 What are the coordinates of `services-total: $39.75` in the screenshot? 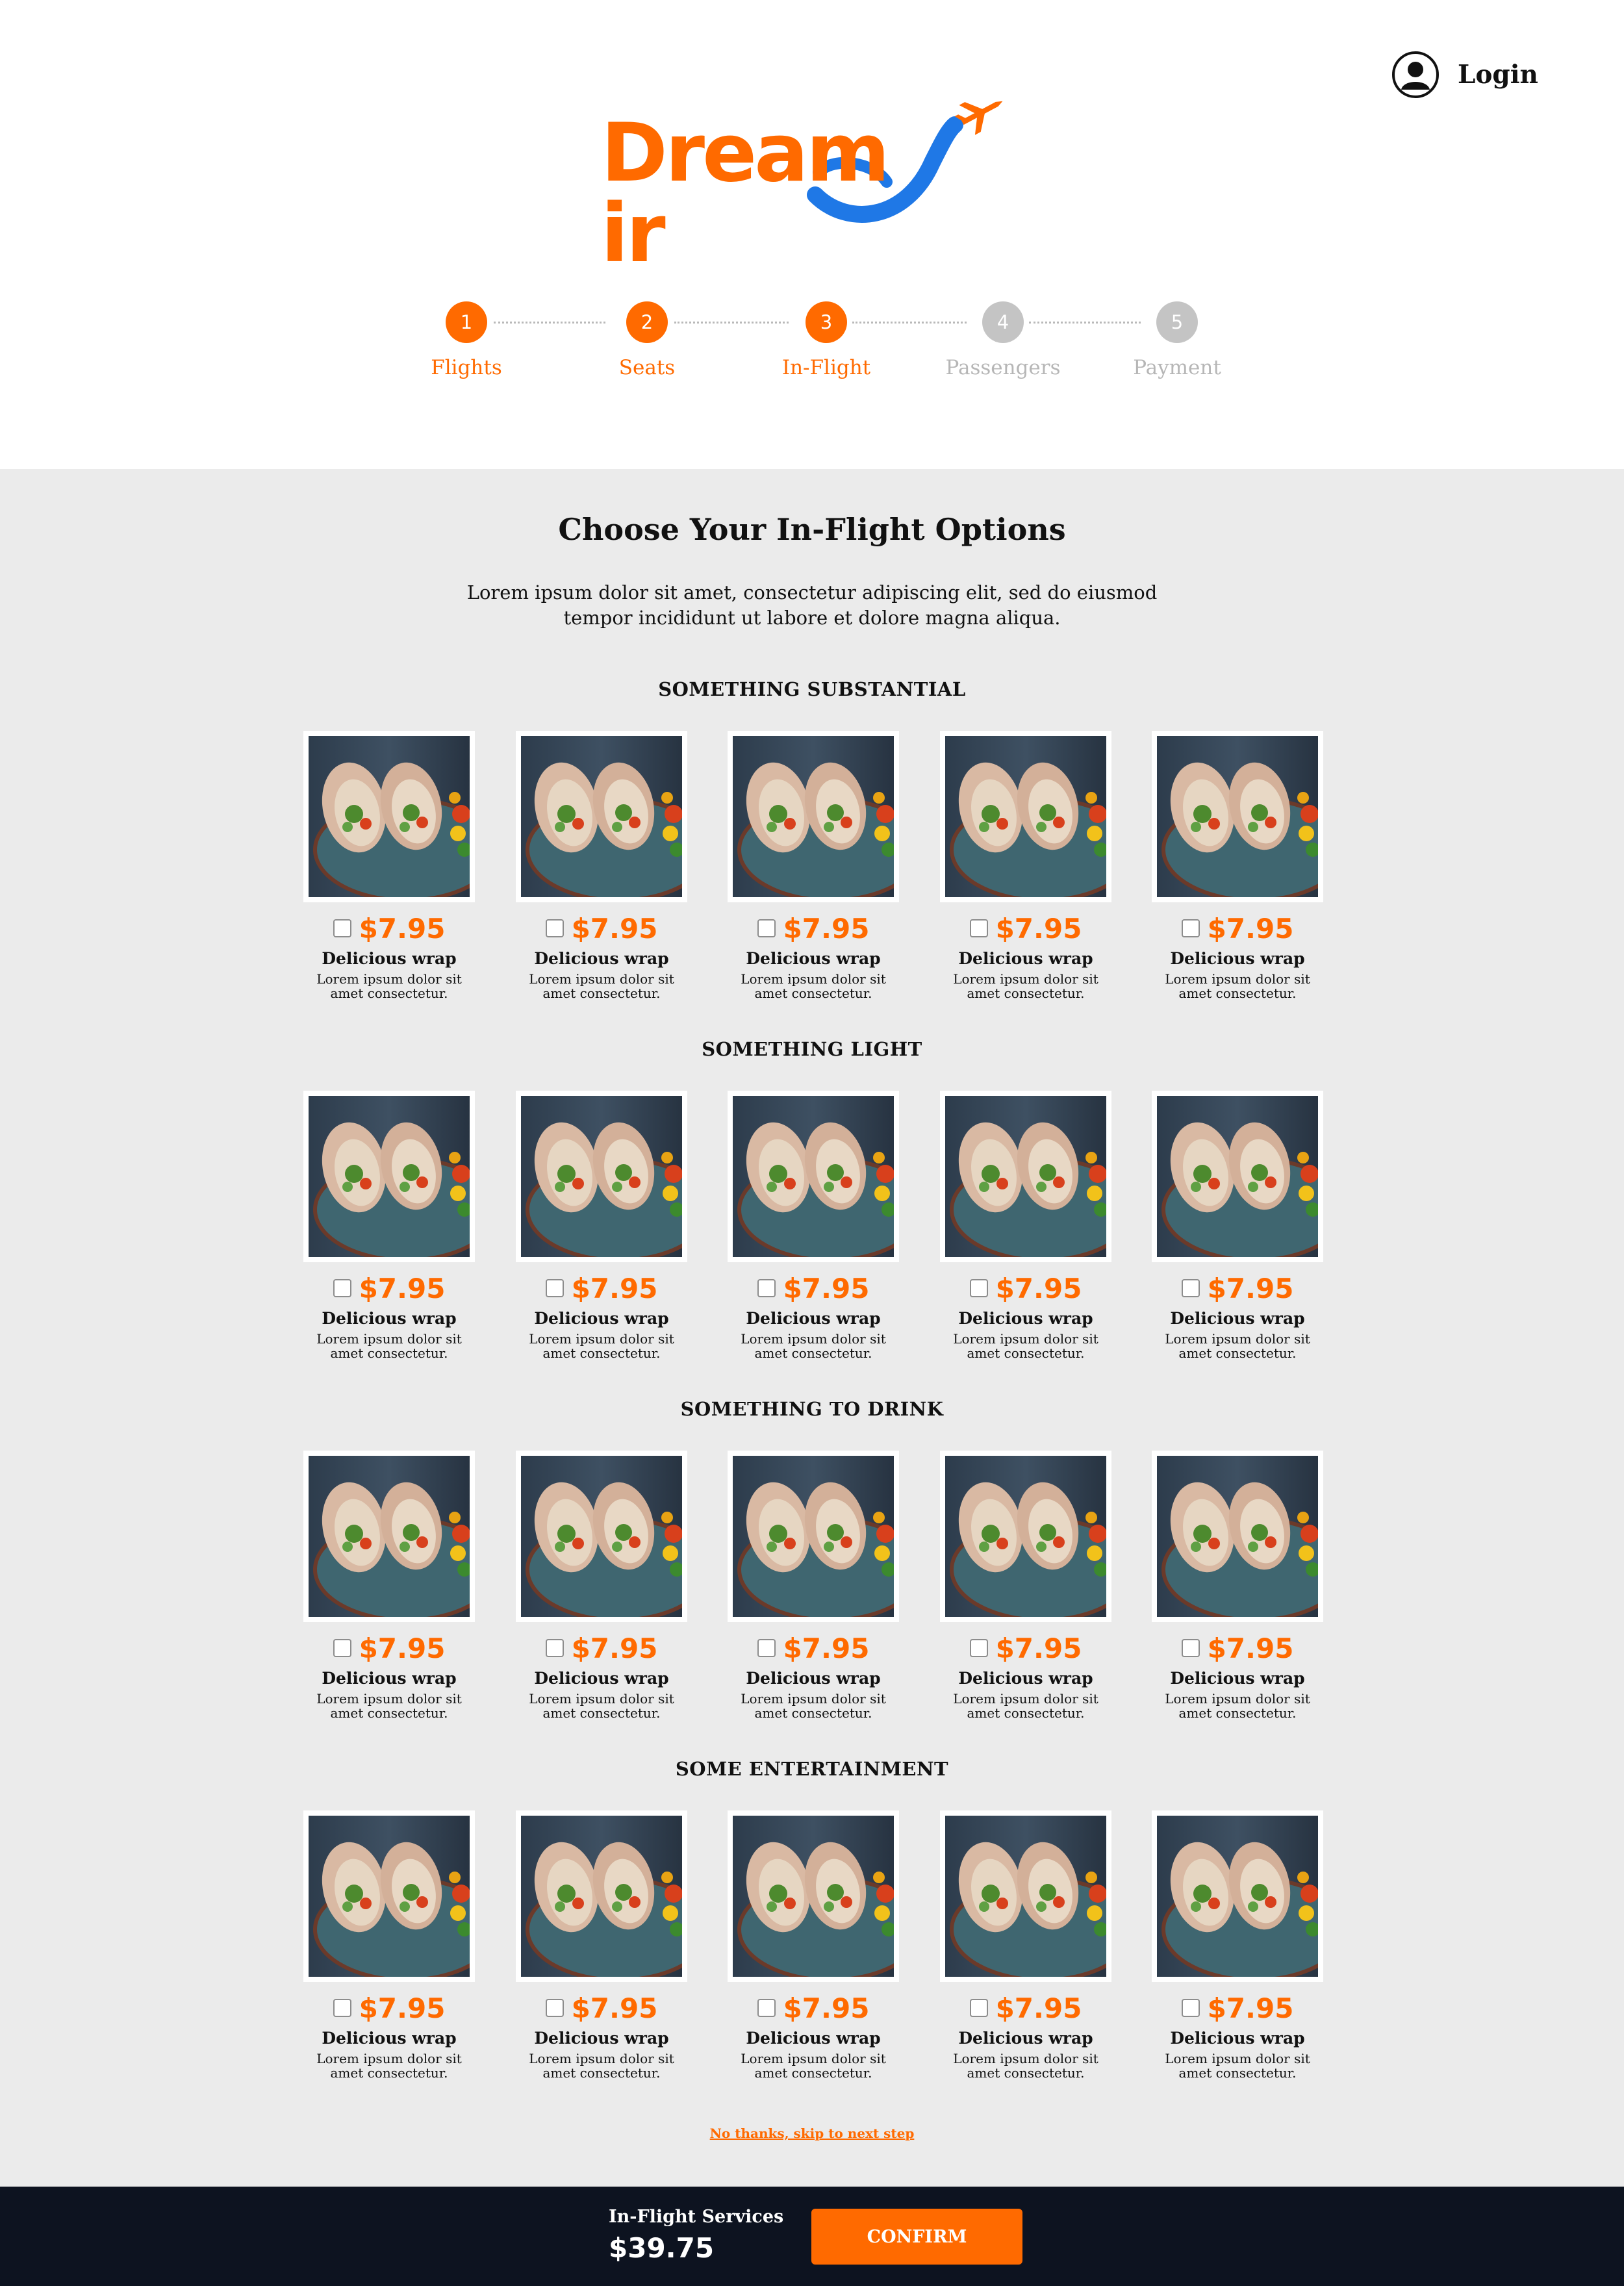 It's located at (662, 2248).